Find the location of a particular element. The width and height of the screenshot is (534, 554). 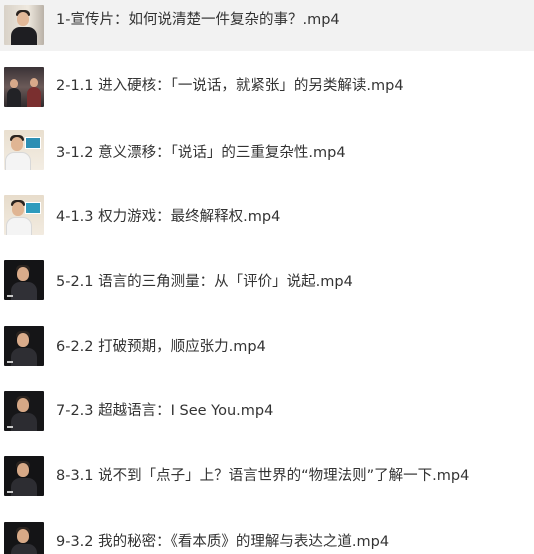

file-name-9: 9-3.2 我的秘密：《看本质》的理解与表达之道.mp4 is located at coordinates (223, 542).